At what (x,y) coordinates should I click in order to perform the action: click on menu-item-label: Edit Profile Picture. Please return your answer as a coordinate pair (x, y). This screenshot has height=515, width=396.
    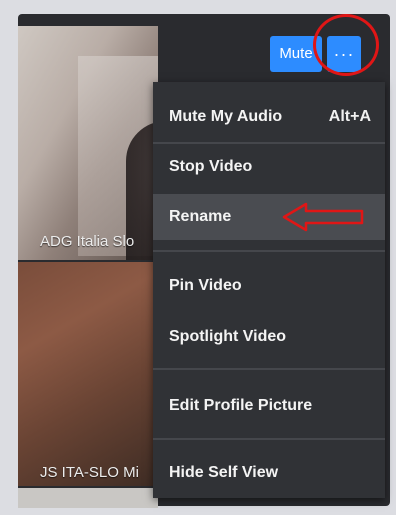
    Looking at the image, I should click on (241, 405).